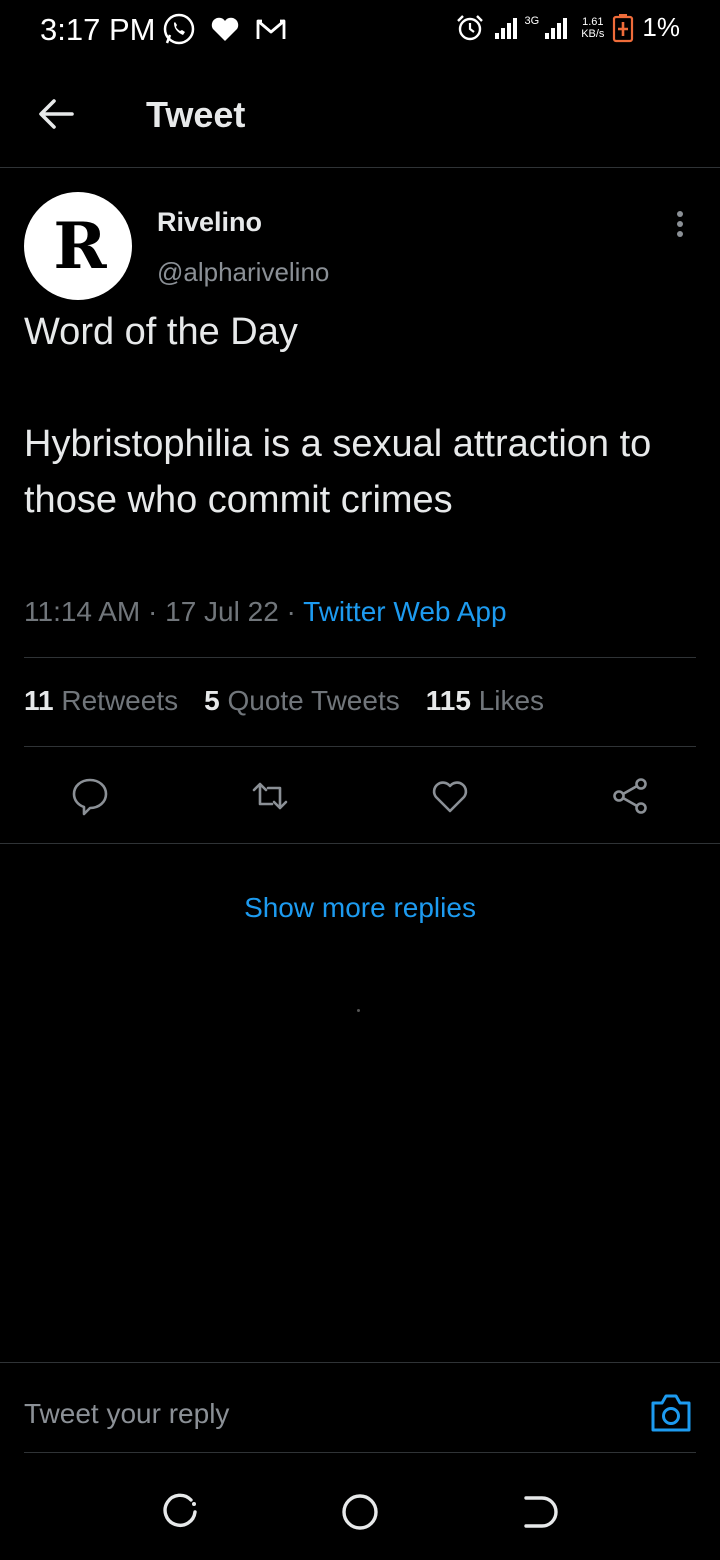 The image size is (720, 1560). What do you see at coordinates (222, 611) in the screenshot?
I see `tweet-date: 17 Jul 22` at bounding box center [222, 611].